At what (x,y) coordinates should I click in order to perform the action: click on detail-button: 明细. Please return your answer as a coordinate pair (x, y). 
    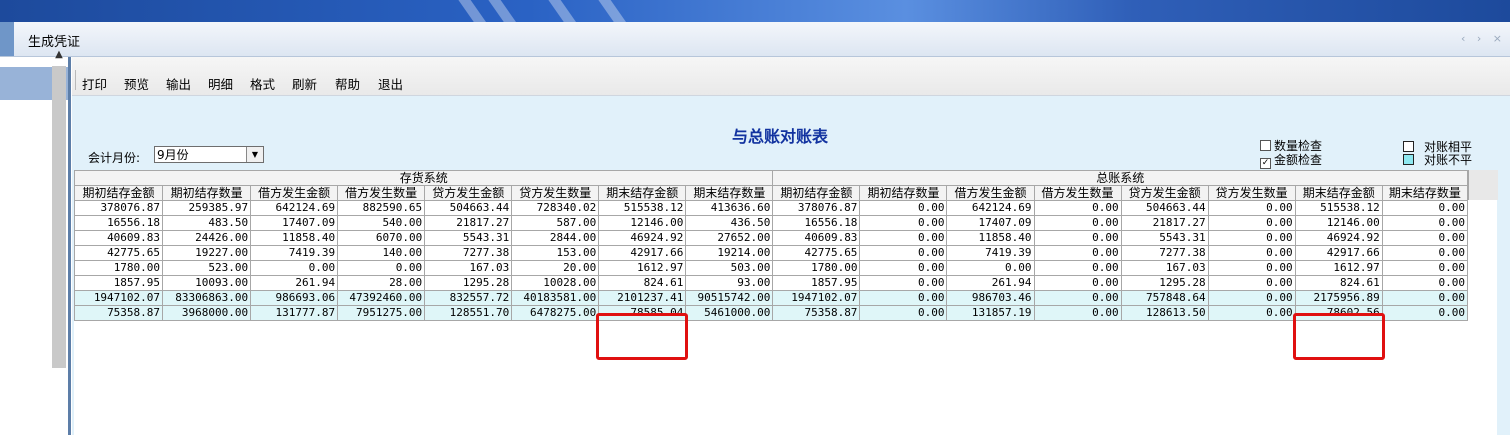
    Looking at the image, I should click on (220, 83).